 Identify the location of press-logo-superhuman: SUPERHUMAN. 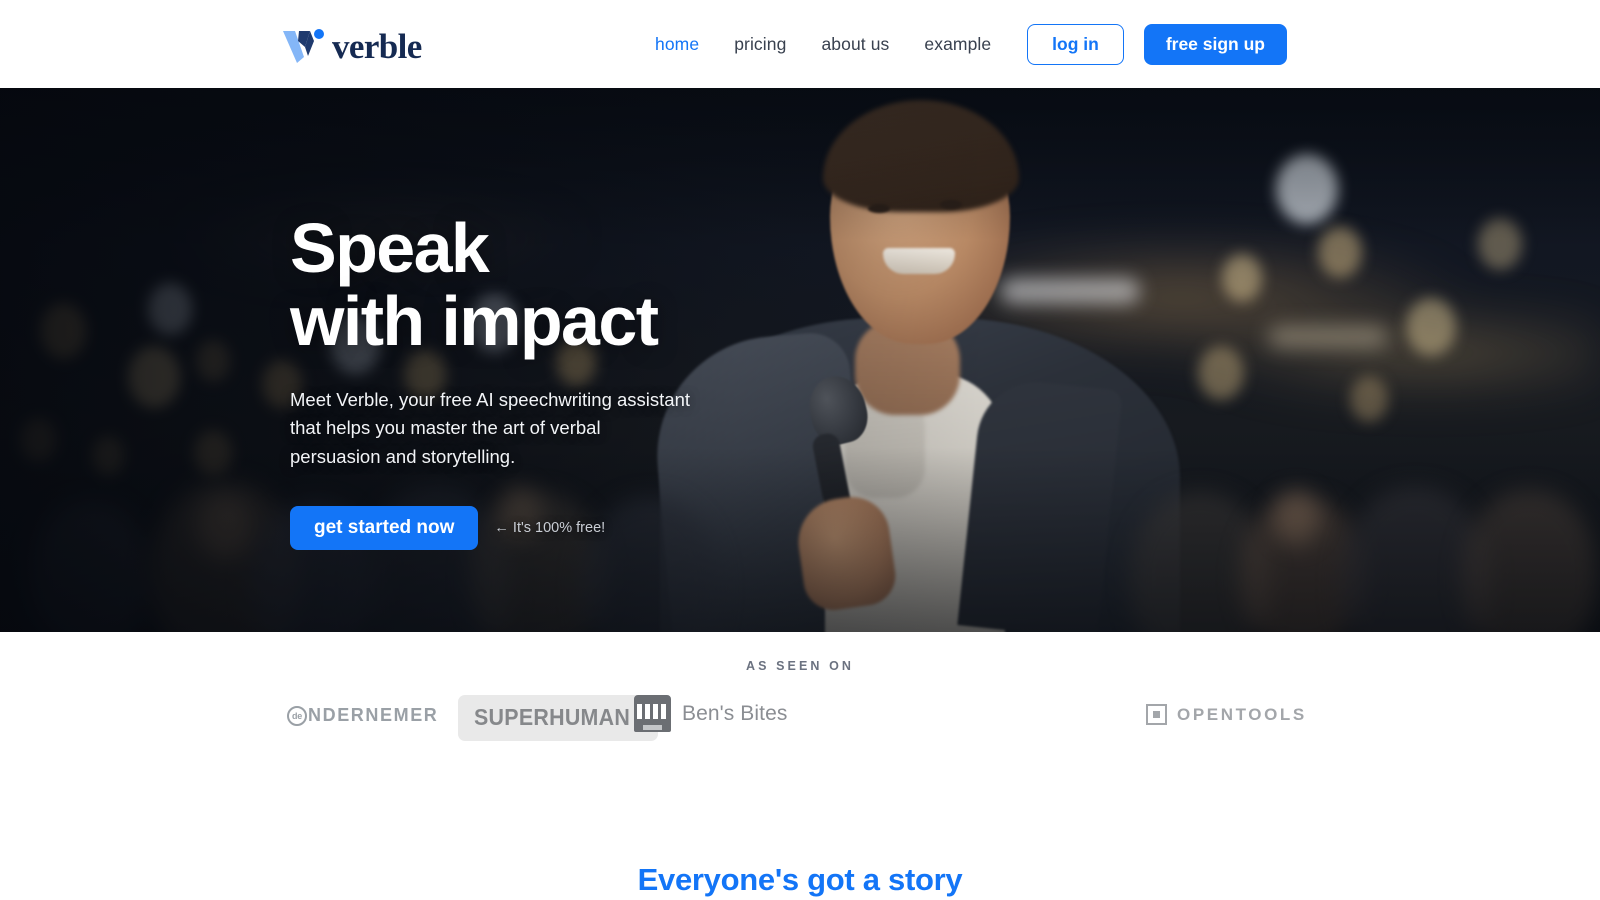
(558, 718).